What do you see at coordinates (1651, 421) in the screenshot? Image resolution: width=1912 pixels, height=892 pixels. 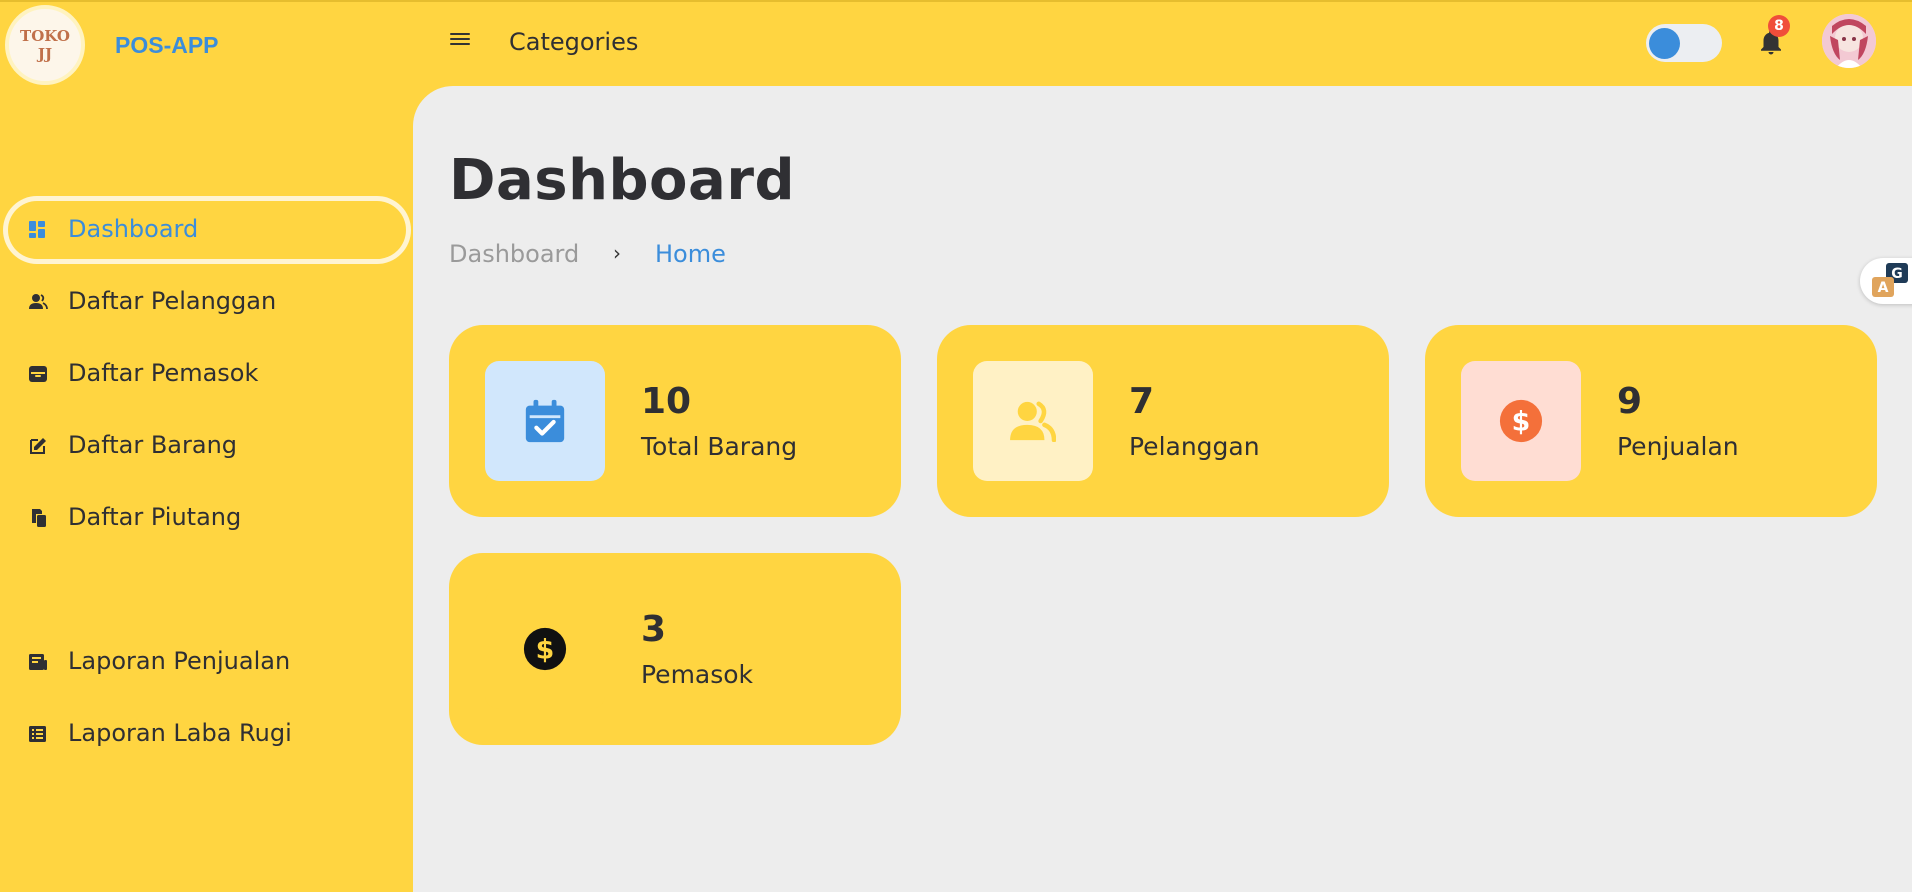 I see `stat-card-penjualan: $ 9 Penjualan` at bounding box center [1651, 421].